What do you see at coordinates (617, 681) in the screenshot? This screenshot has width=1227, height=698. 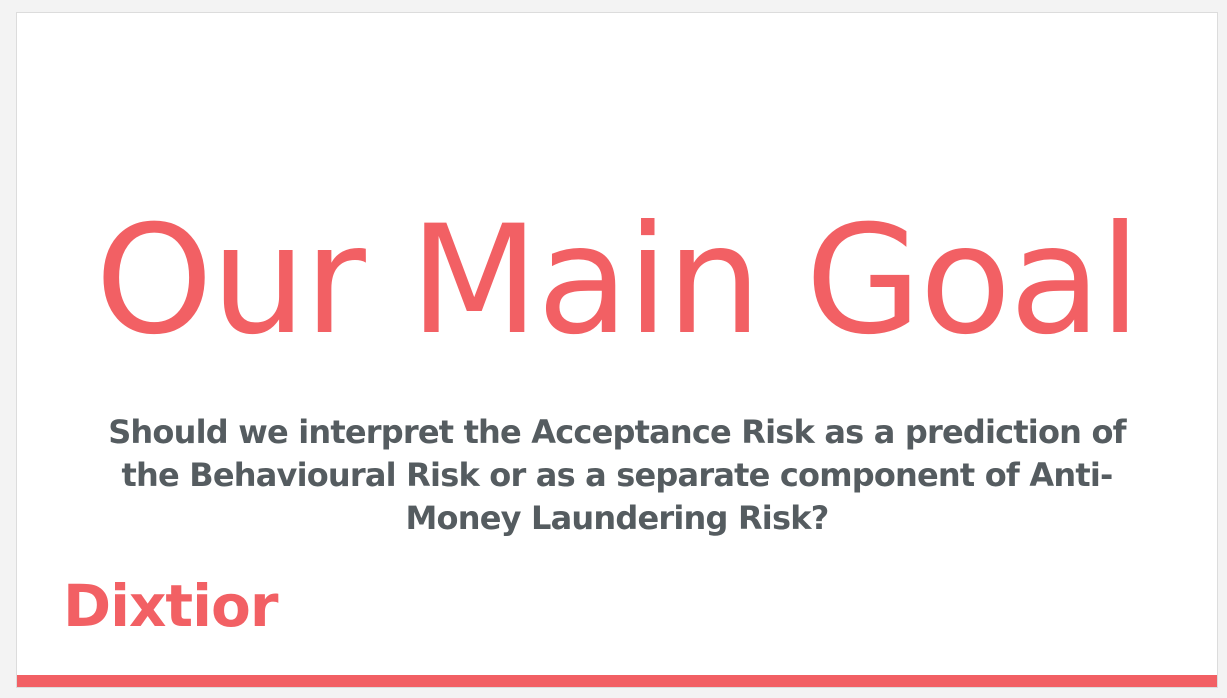 I see `bottom-accent-bar` at bounding box center [617, 681].